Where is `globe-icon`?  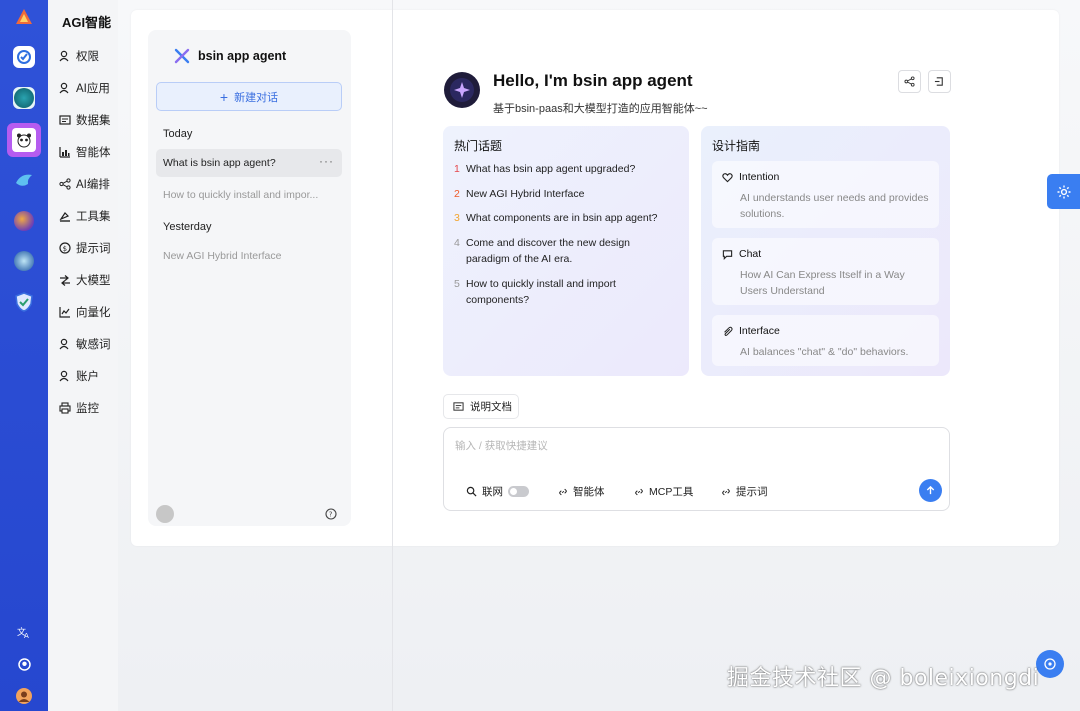 globe-icon is located at coordinates (24, 98).